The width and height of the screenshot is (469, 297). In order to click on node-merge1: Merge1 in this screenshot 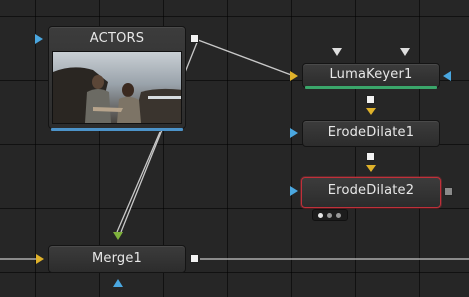, I will do `click(117, 259)`.